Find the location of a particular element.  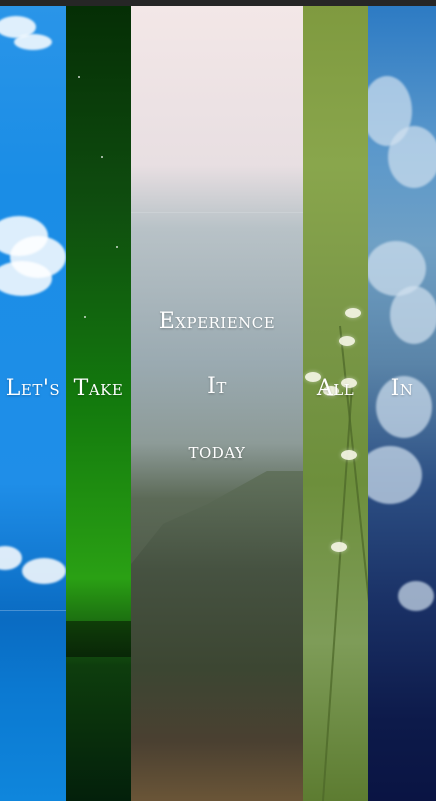

panel-word-today: today is located at coordinates (217, 451).